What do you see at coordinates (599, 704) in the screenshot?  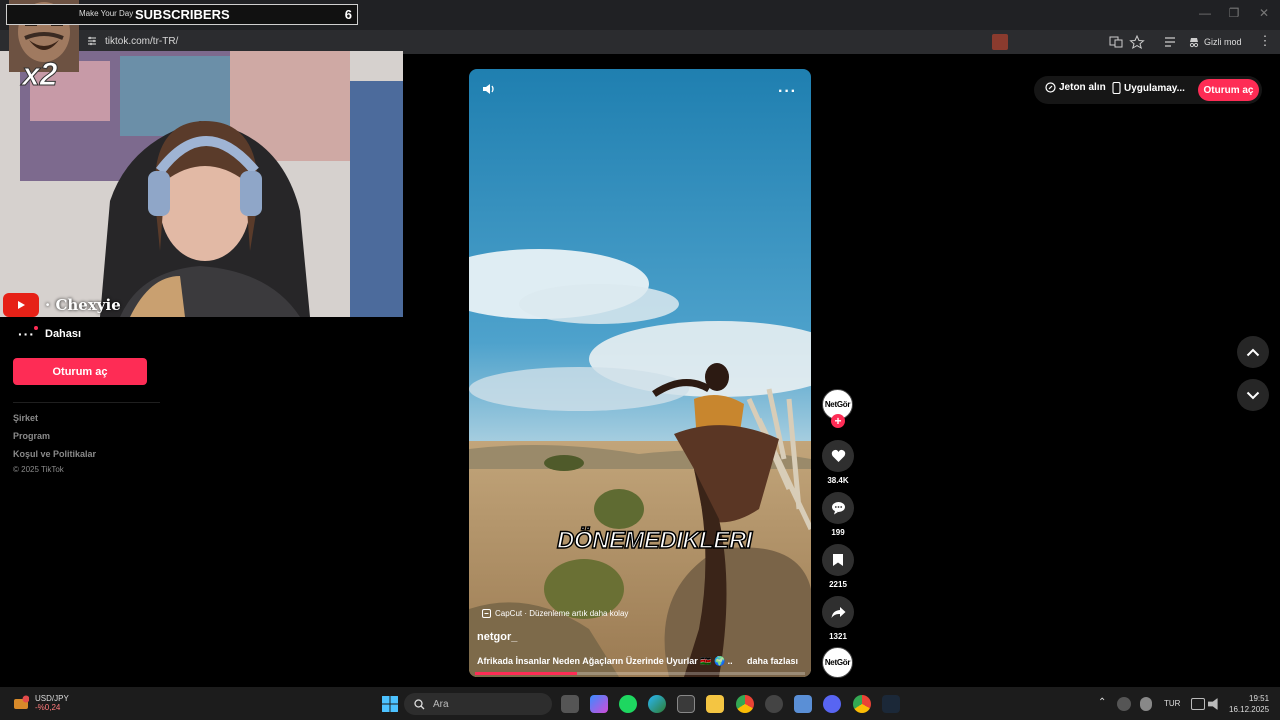 I see `copilot-icon` at bounding box center [599, 704].